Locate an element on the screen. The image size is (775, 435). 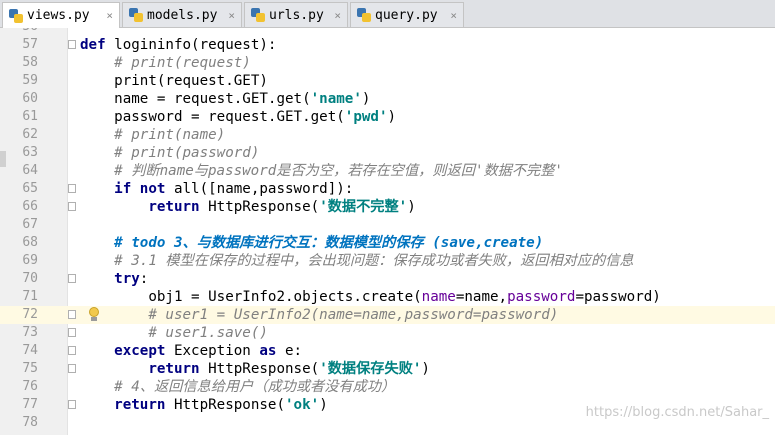
tab-label: views.py is located at coordinates (58, 15).